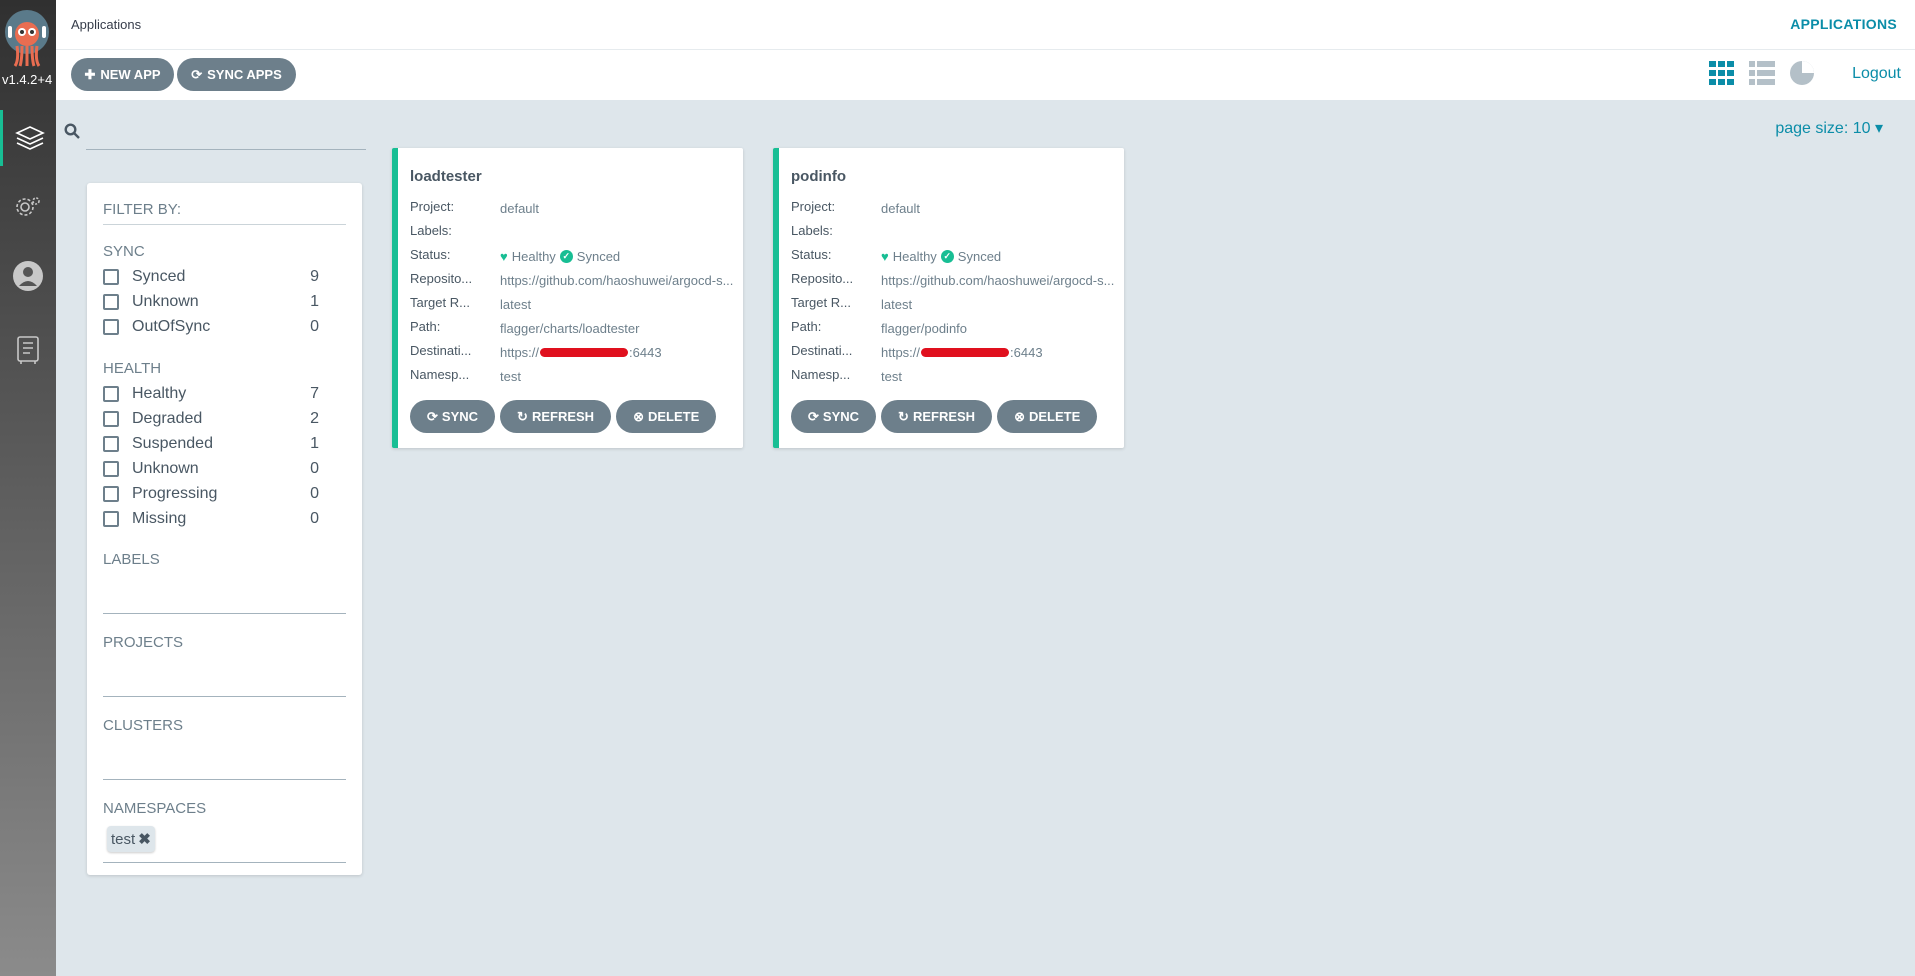 The image size is (1915, 976). Describe the element at coordinates (131, 839) in the screenshot. I see `namespace-tag: test ✖` at that location.